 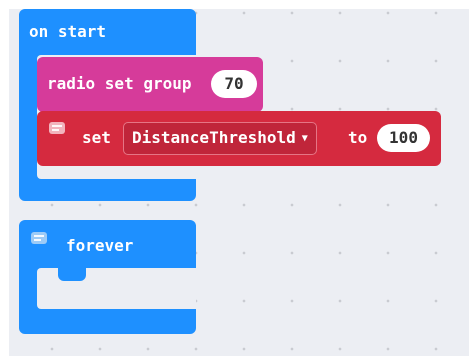 What do you see at coordinates (72, 274) in the screenshot?
I see `forever-notch` at bounding box center [72, 274].